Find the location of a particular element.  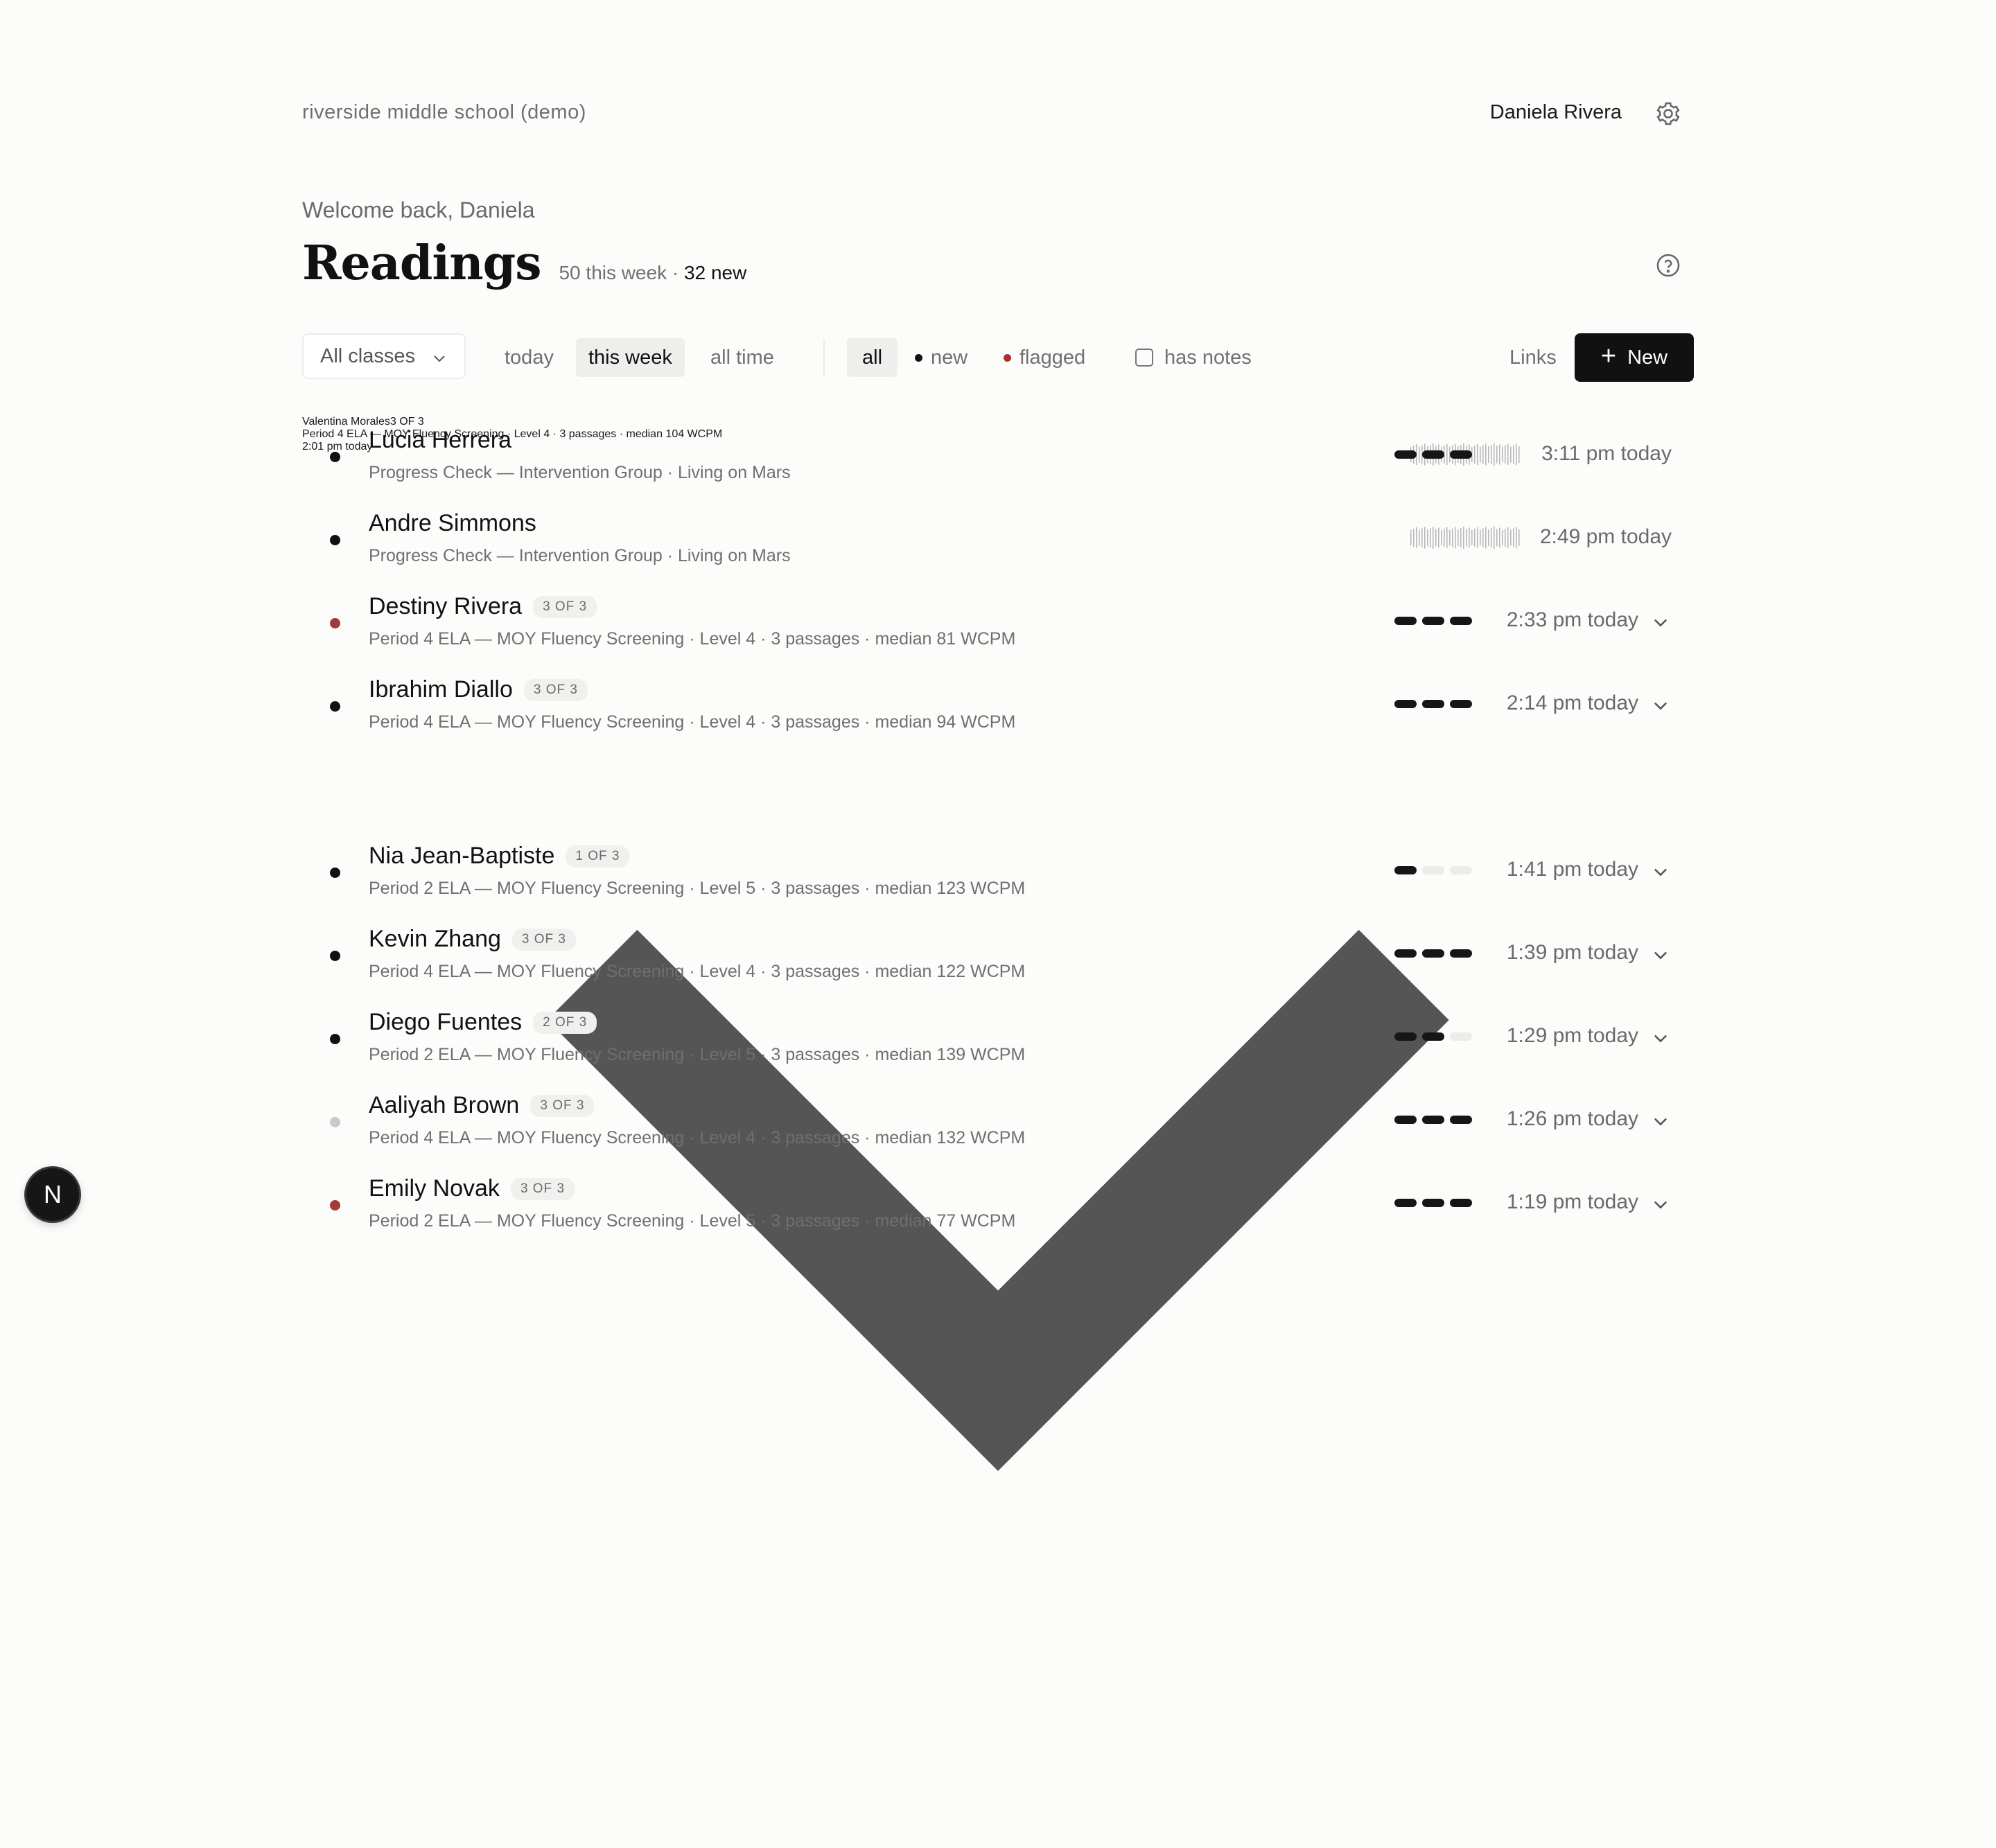

student-name: Andre Simmons is located at coordinates (453, 523).